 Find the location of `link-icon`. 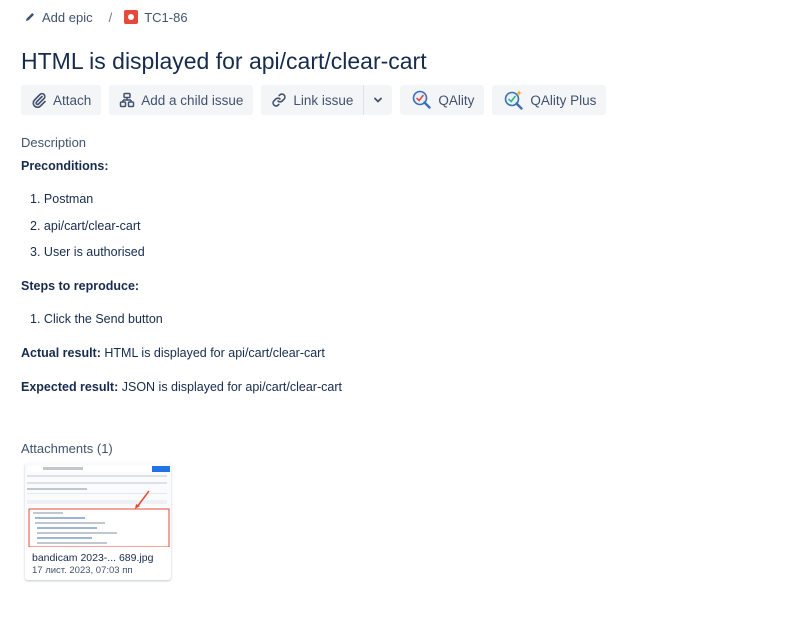

link-icon is located at coordinates (279, 100).